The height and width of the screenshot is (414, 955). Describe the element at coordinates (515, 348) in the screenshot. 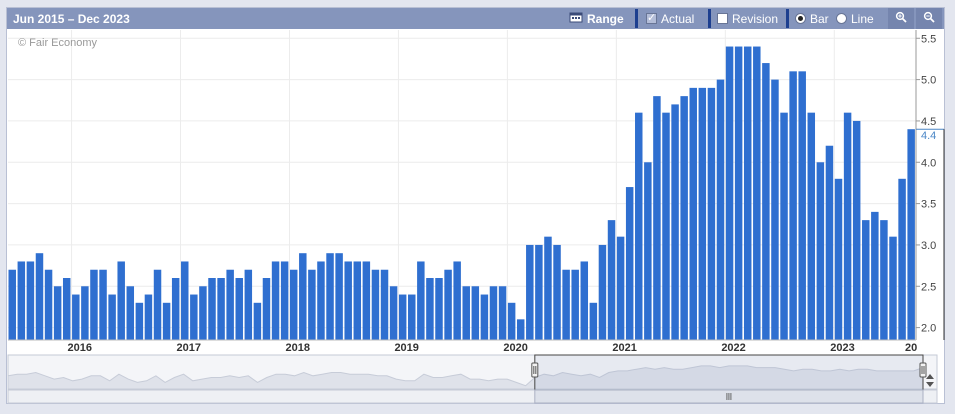

I see `x-tick-label: 2020` at that location.